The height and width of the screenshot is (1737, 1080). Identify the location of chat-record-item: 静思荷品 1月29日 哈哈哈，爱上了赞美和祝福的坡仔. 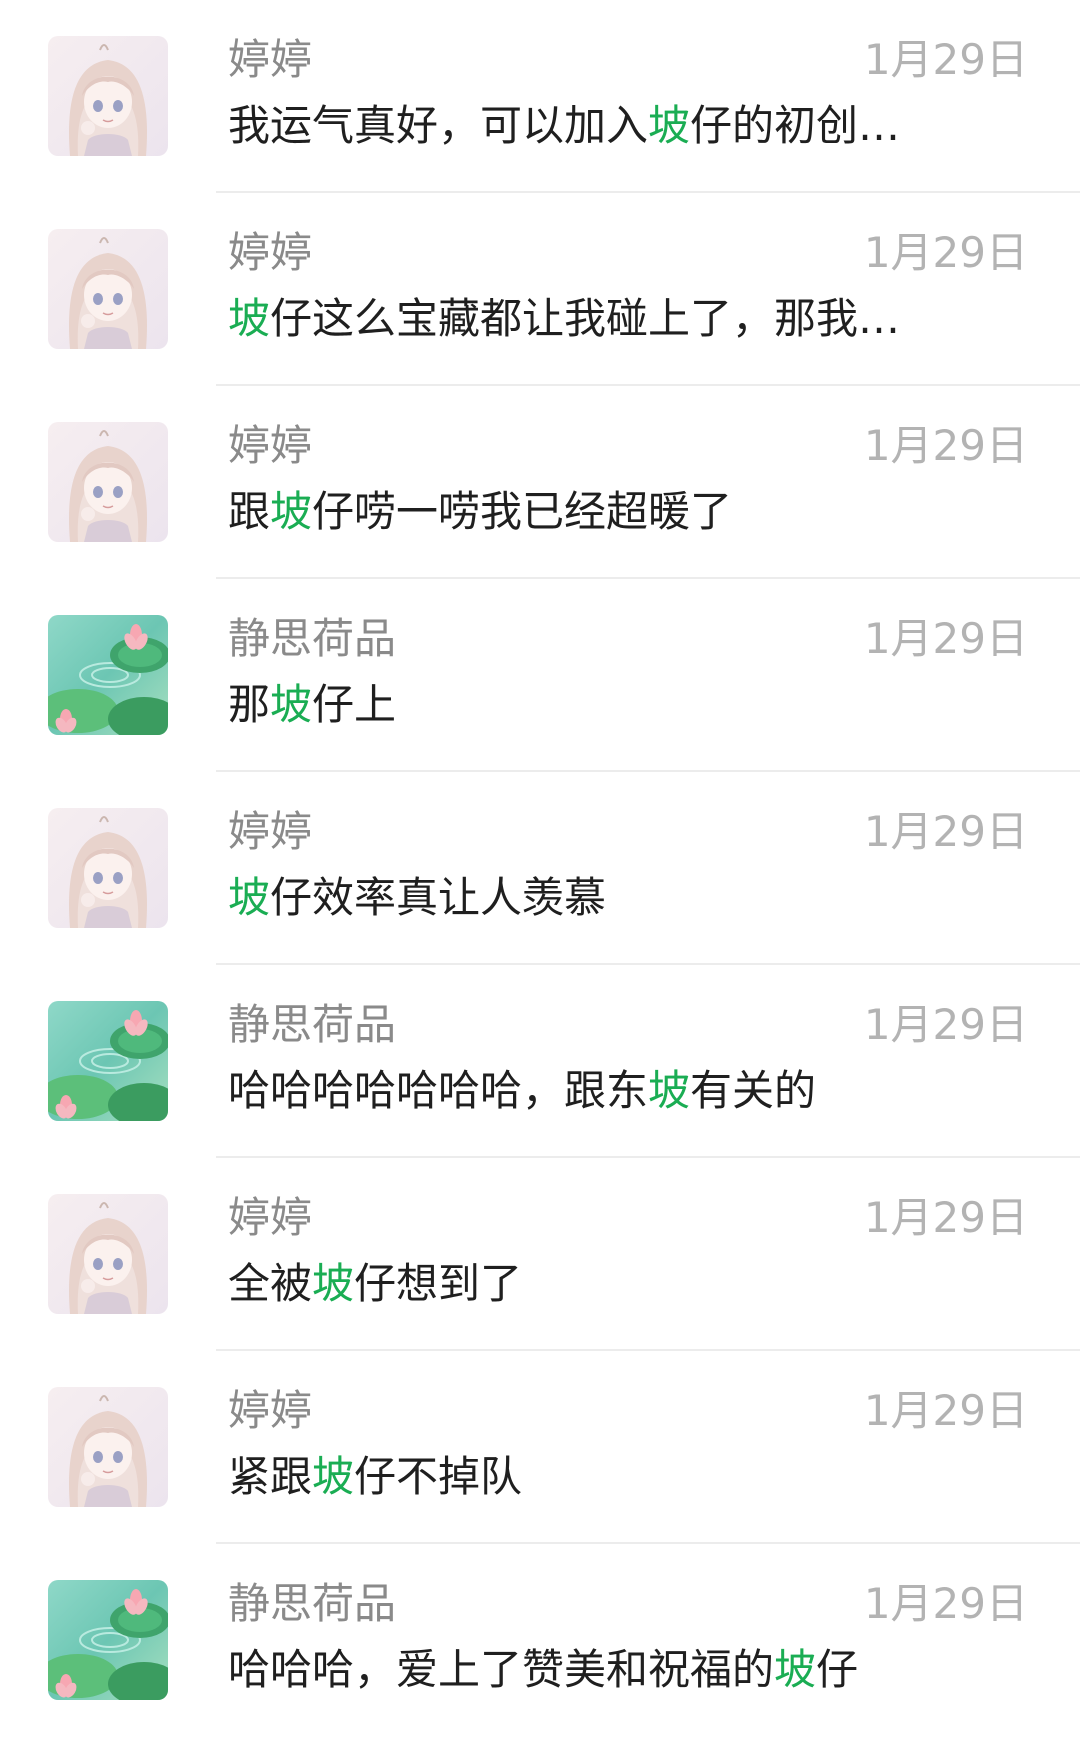
(540, 1640).